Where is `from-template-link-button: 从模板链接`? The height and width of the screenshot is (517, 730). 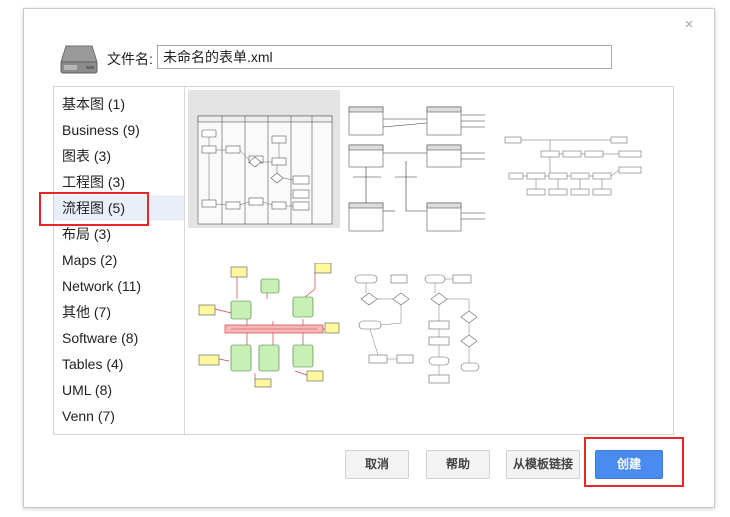
from-template-link-button: 从模板链接 is located at coordinates (543, 464).